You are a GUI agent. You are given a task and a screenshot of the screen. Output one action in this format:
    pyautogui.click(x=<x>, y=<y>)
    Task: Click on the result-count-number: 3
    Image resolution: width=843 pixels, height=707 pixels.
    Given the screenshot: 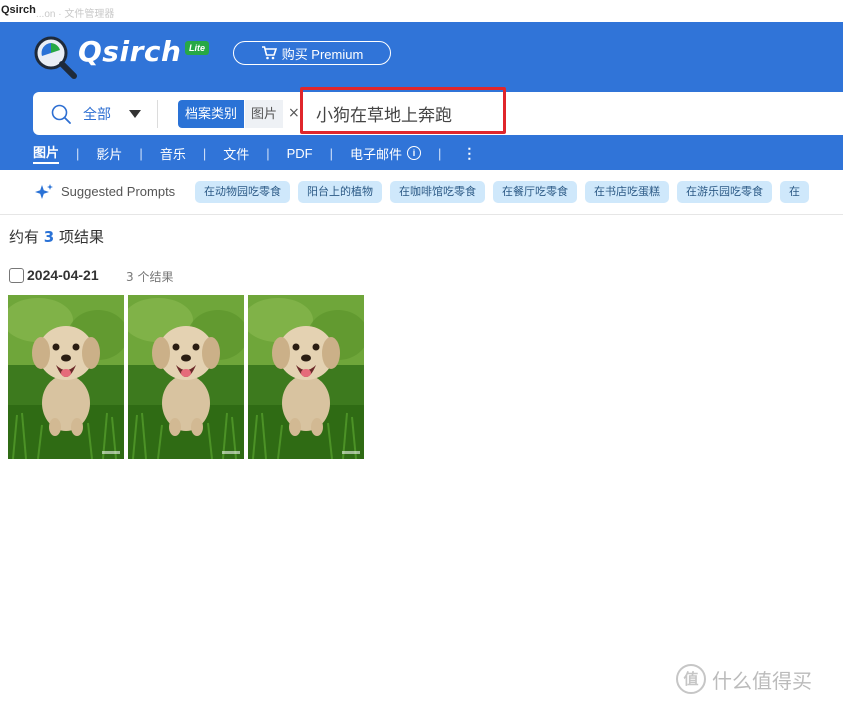 What is the action you would take?
    pyautogui.click(x=49, y=237)
    